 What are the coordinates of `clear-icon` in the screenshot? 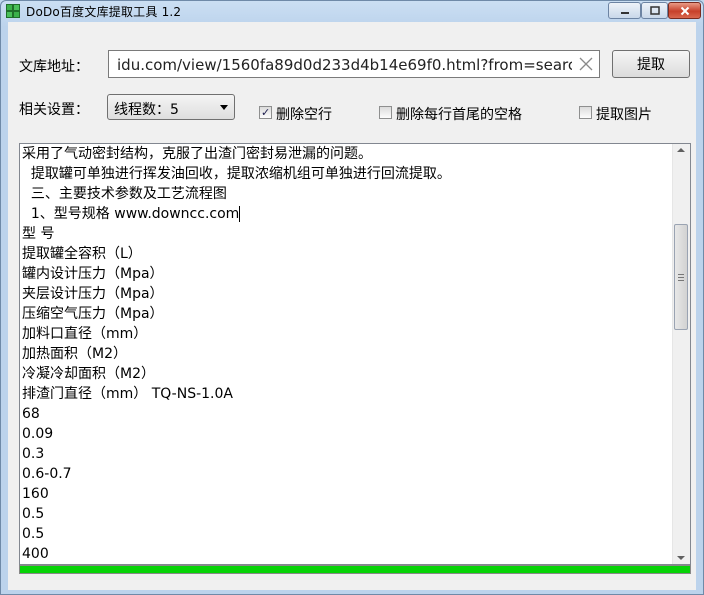 It's located at (586, 64).